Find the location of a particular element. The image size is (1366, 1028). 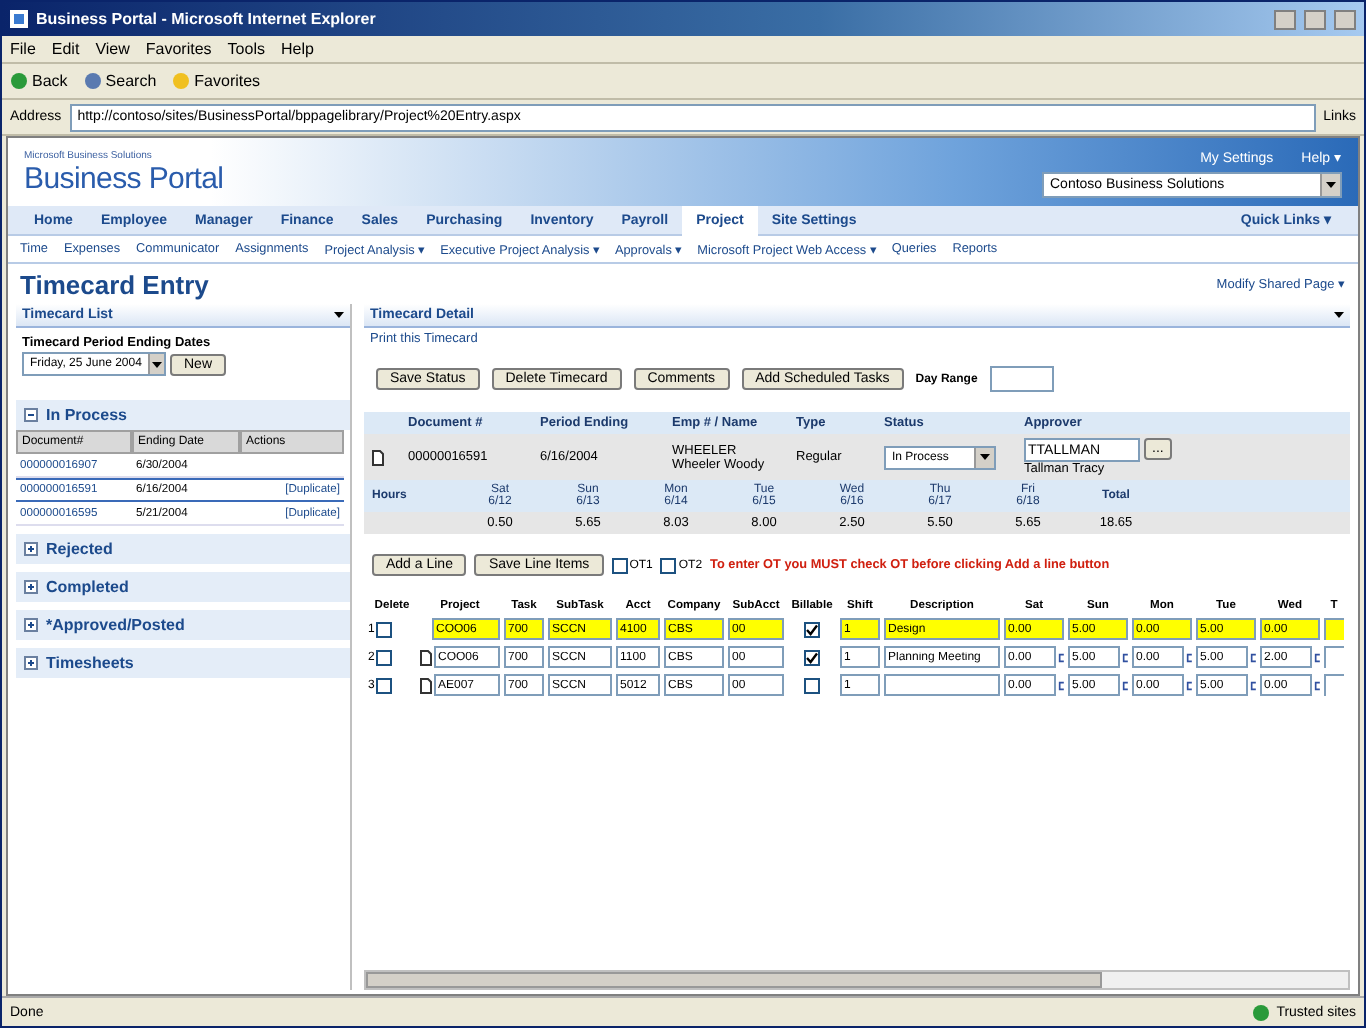

group-title: *Approved/Posted is located at coordinates (115, 625).